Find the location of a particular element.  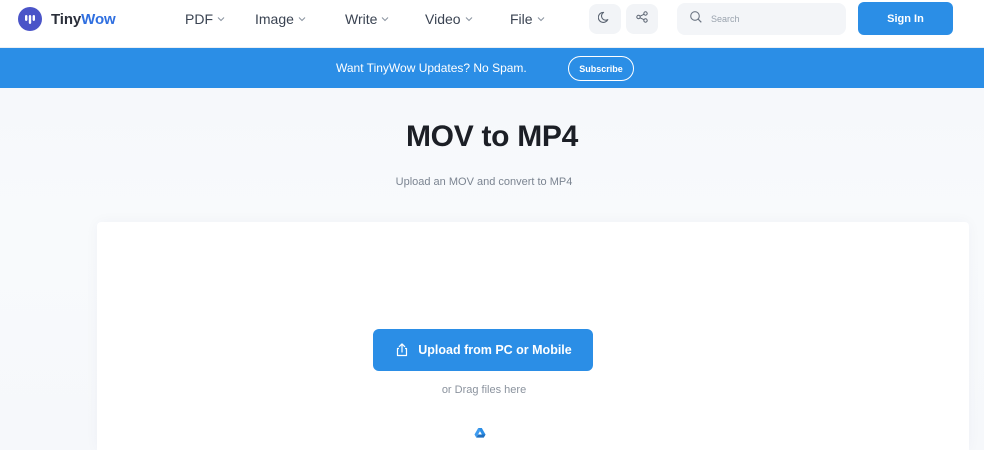

nav-pdf: PDF is located at coordinates (205, 19).